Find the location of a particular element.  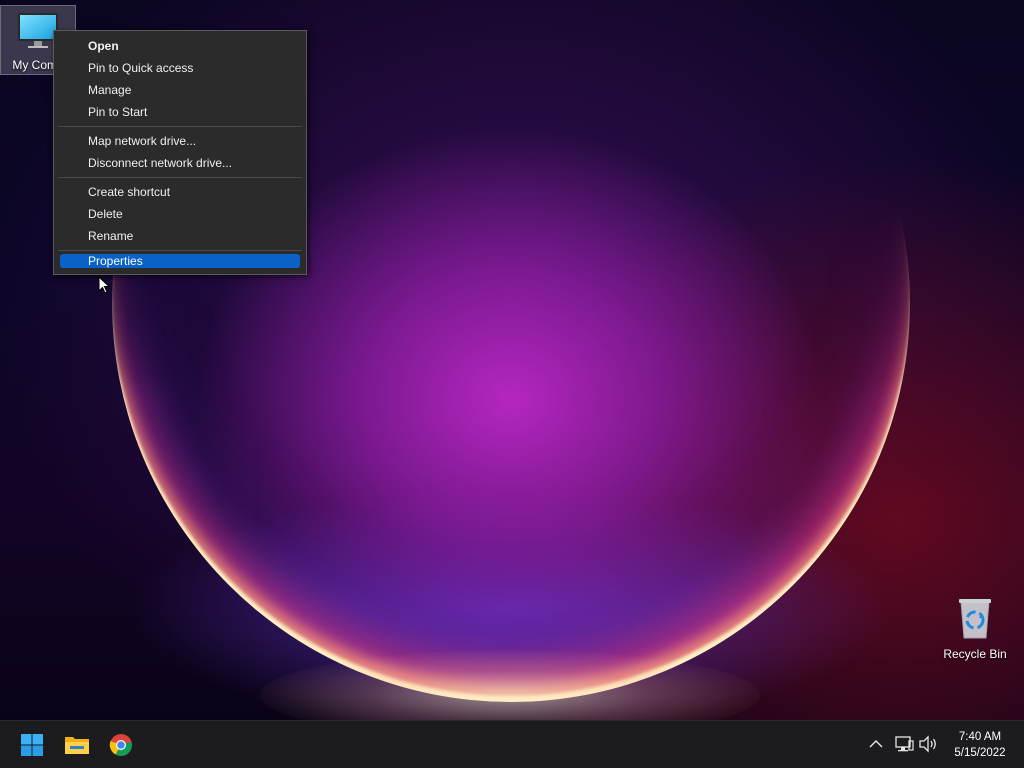

taskbar-clock: 7:40 AM 5/15/2022 is located at coordinates (980, 745).